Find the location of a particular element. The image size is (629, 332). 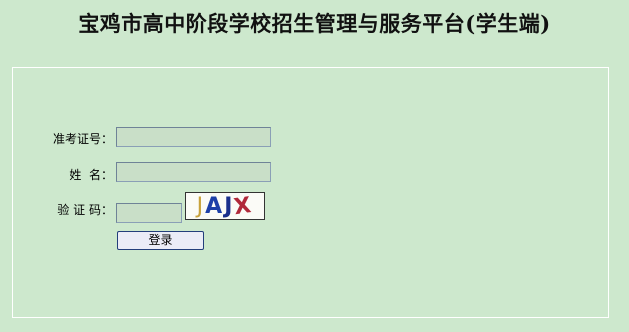

exam-id-input is located at coordinates (193, 137).